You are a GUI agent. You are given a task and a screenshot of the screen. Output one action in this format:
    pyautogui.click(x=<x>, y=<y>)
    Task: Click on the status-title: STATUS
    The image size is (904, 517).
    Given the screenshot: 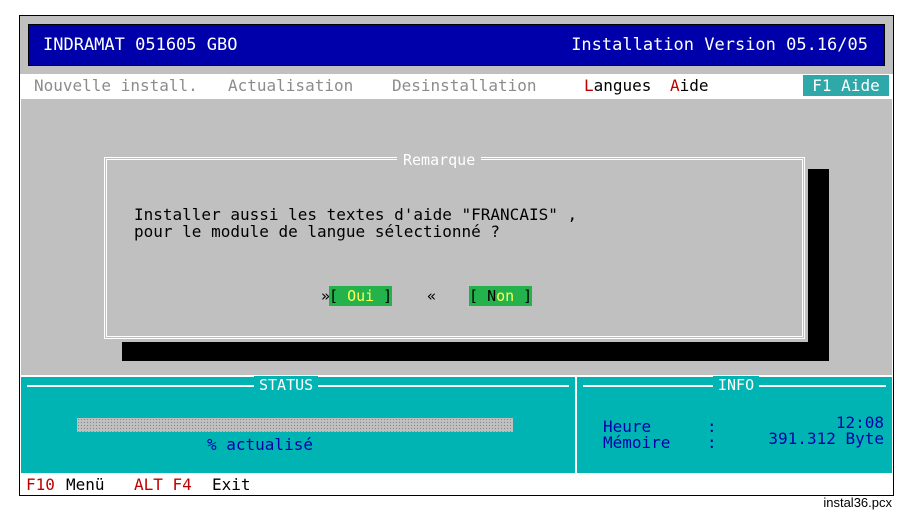 What is the action you would take?
    pyautogui.click(x=286, y=385)
    